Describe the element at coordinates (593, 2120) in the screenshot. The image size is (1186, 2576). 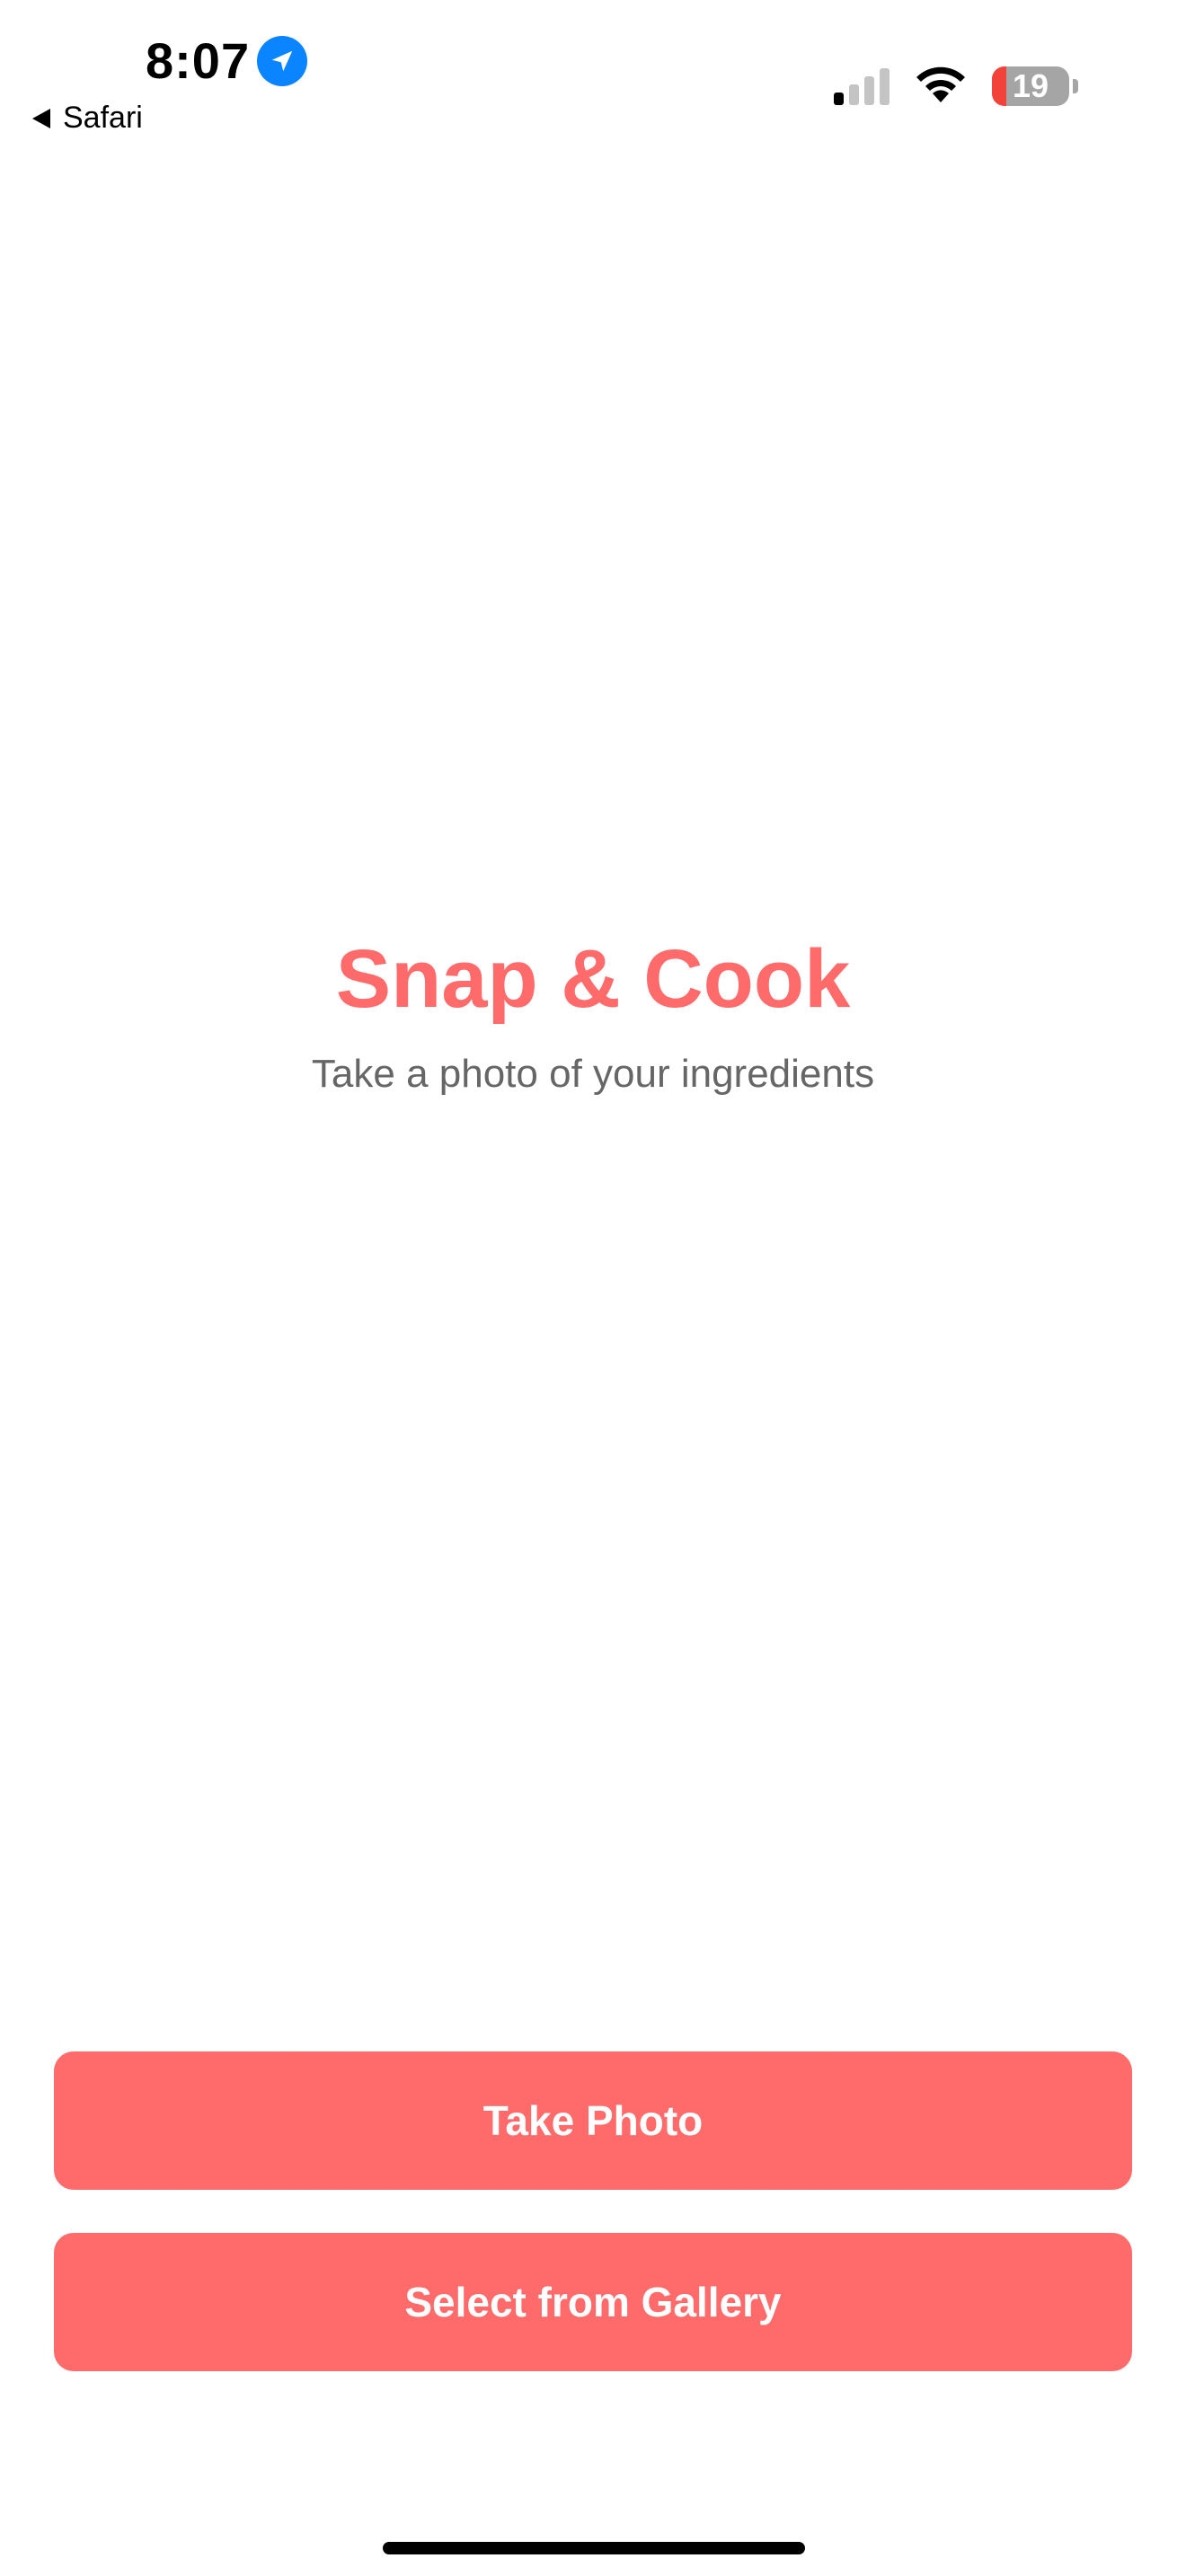
I see `take-photo-button: Take Photo` at that location.